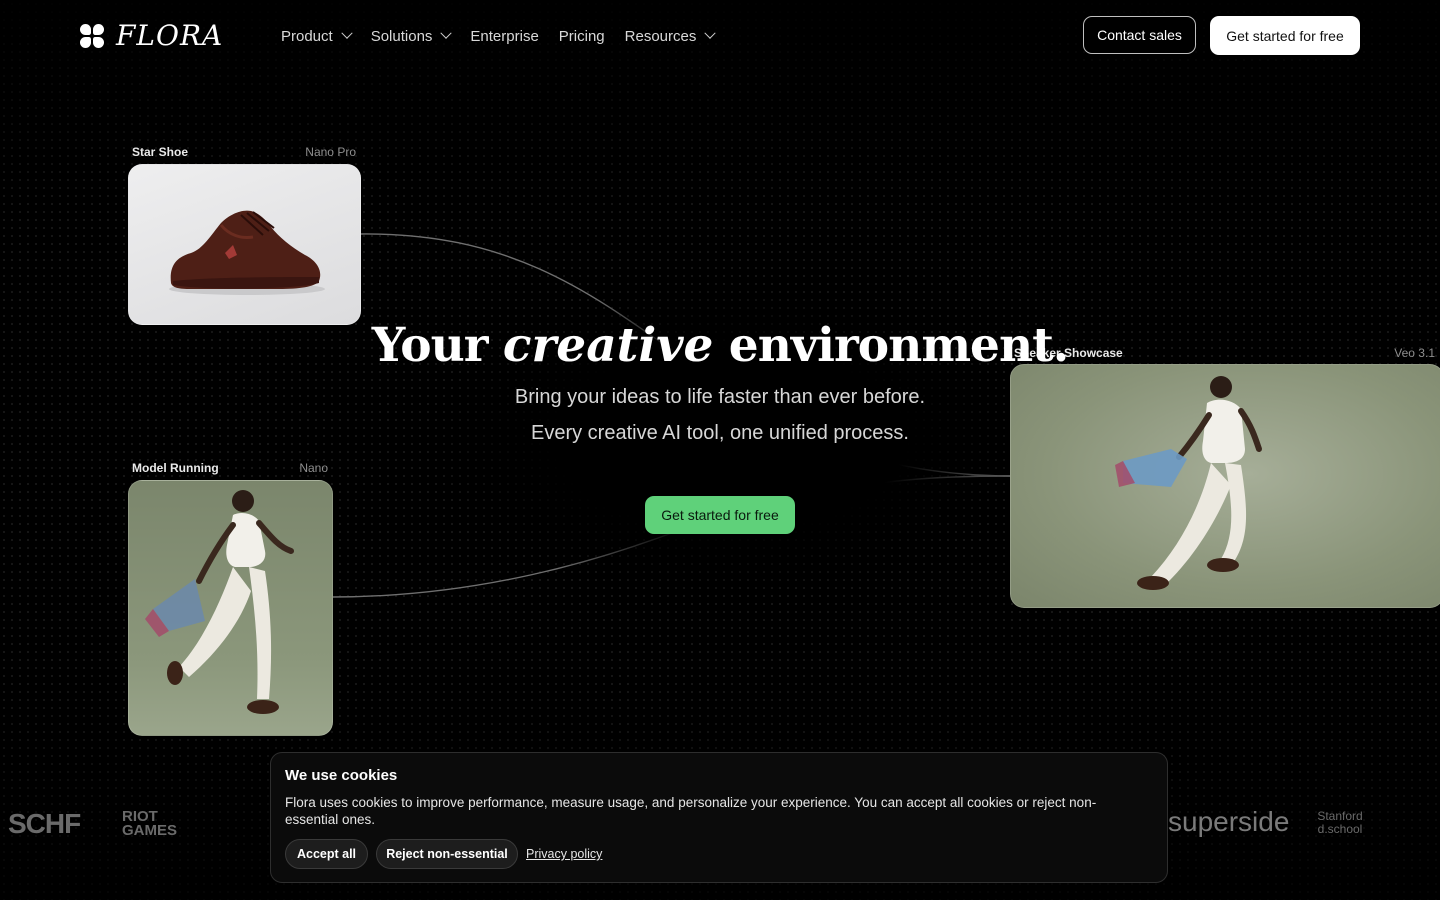 This screenshot has width=1440, height=900. What do you see at coordinates (898, 345) in the screenshot?
I see `hero-title-end: environment.` at bounding box center [898, 345].